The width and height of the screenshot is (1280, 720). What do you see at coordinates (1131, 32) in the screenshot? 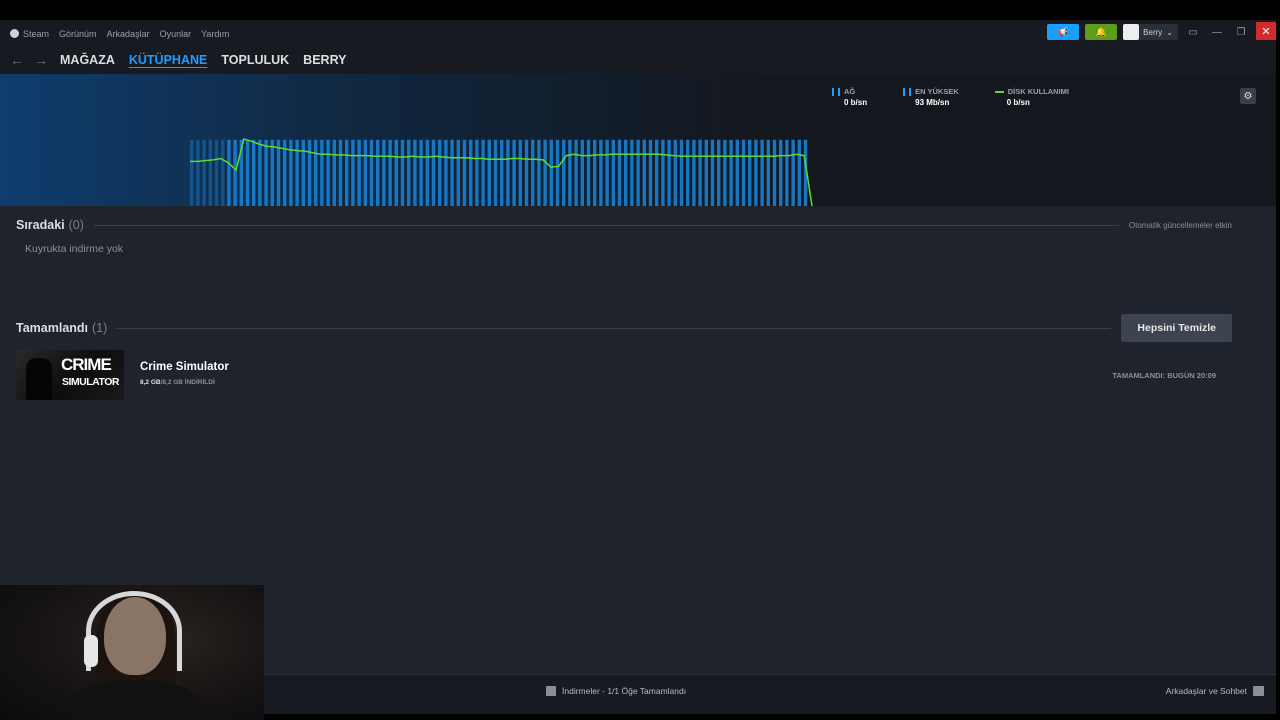
I see `avatar` at bounding box center [1131, 32].